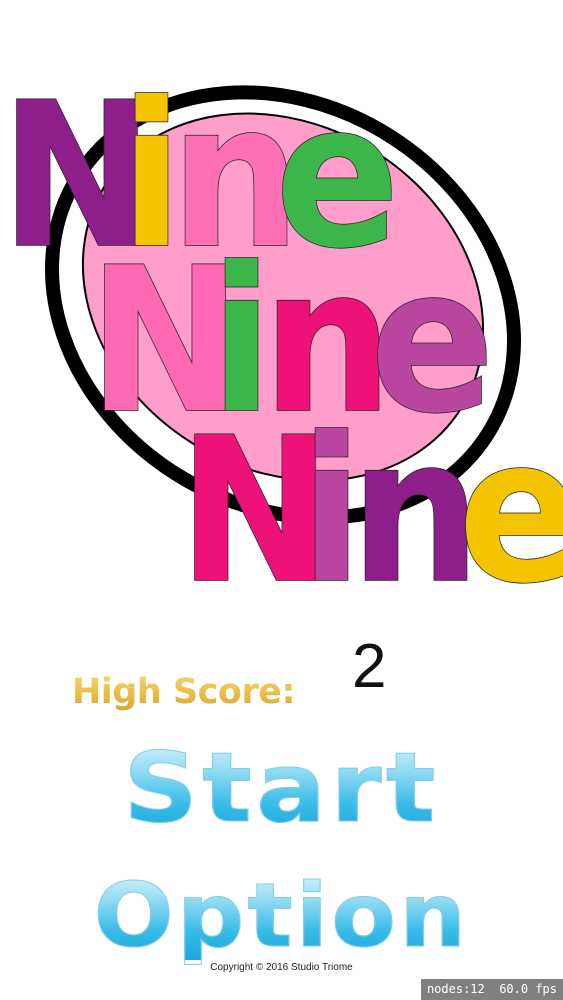  I want to click on high-score-label: High Score:, so click(183, 692).